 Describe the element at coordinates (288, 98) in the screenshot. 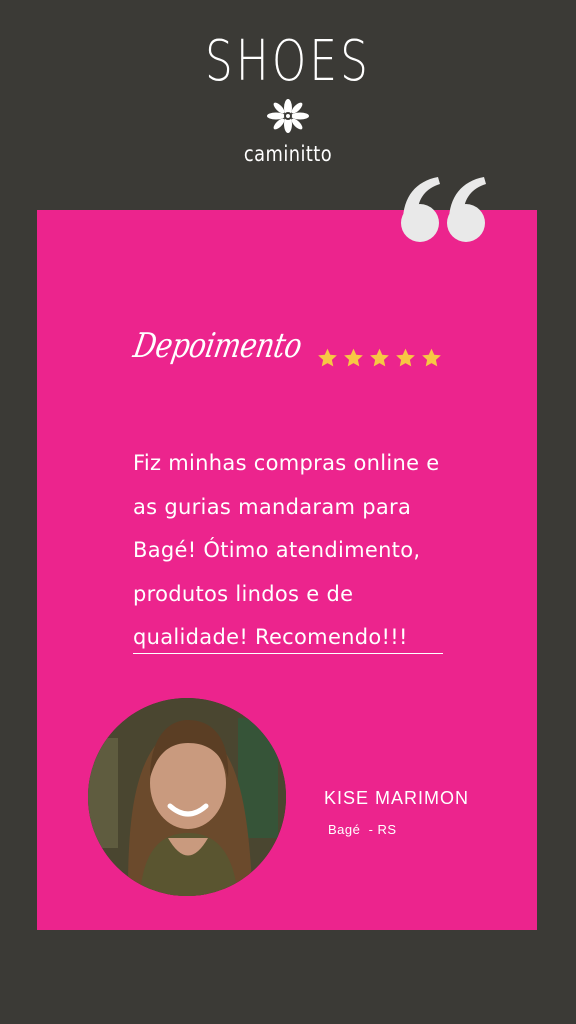

I see `brand-logo: SHOES caminitto` at that location.